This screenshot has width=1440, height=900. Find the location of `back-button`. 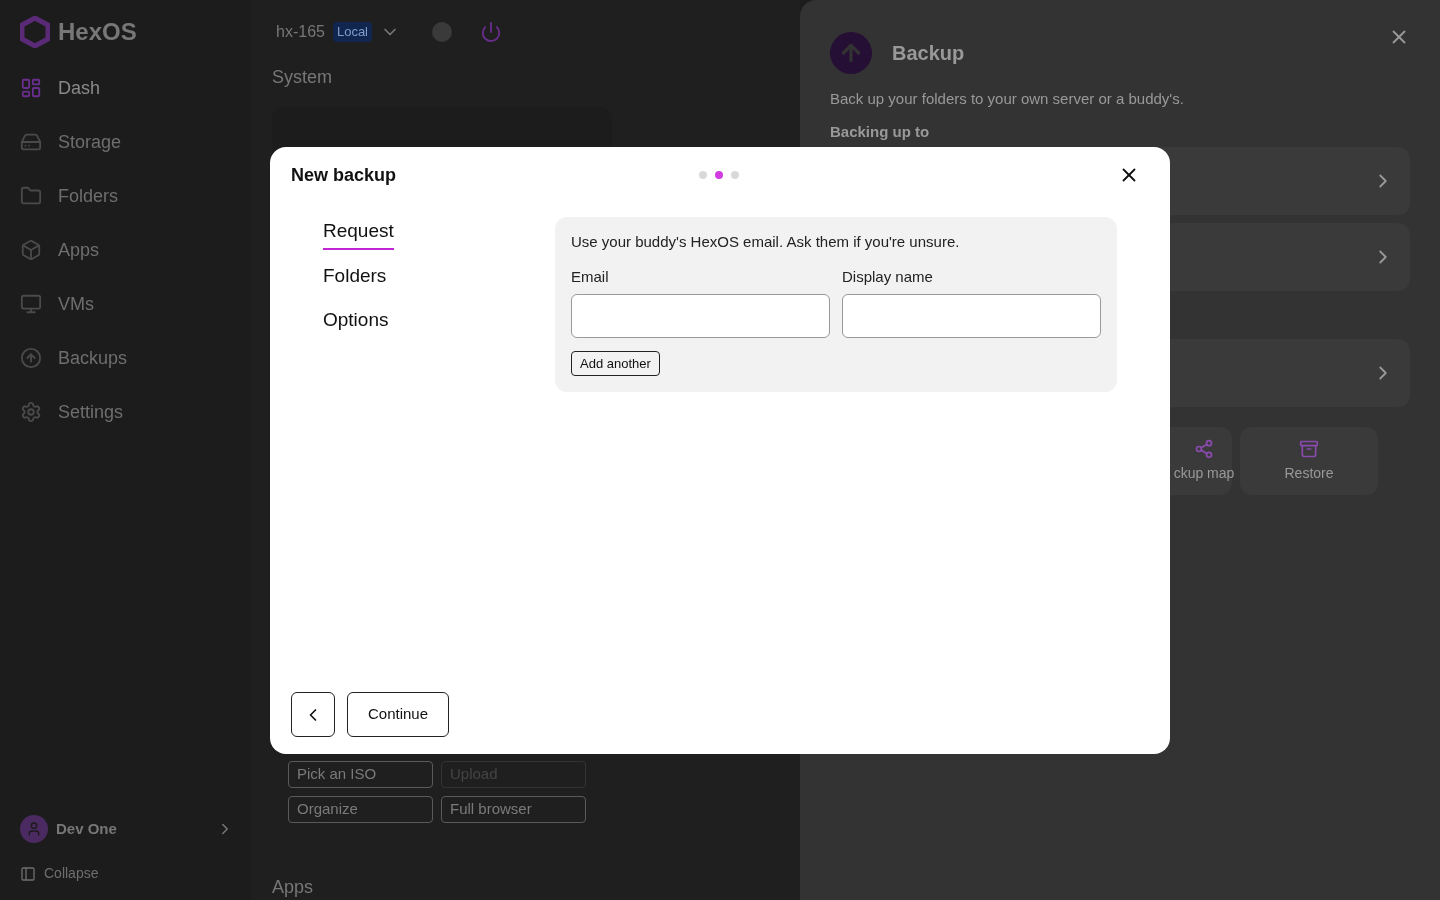

back-button is located at coordinates (313, 714).